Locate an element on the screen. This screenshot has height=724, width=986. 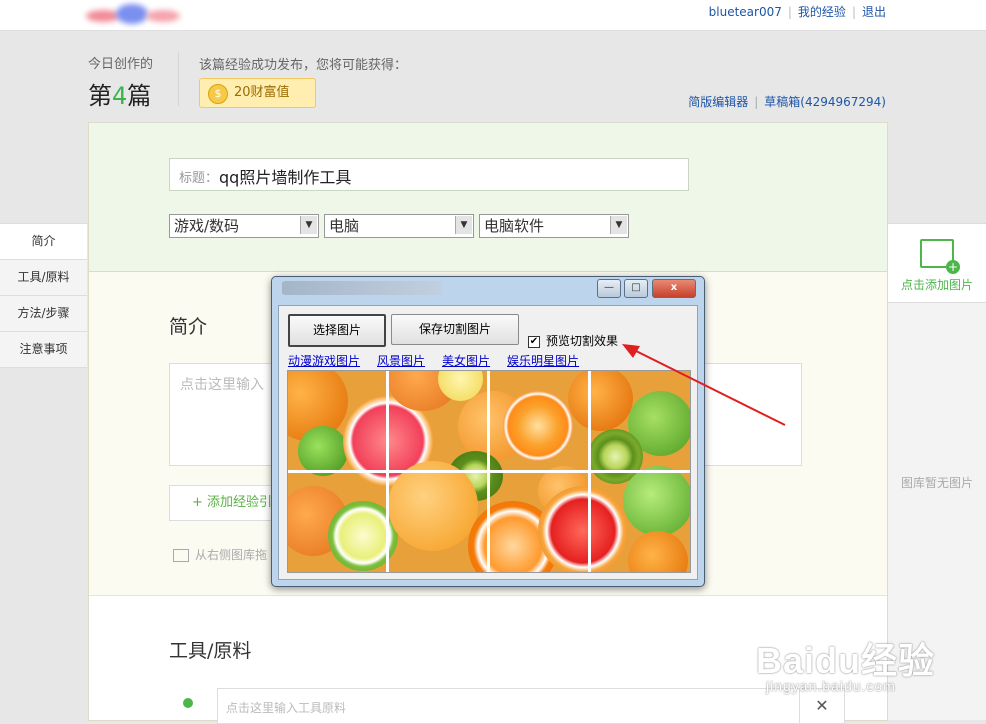
left-nav: 简介 工具/原料 方法/步骤 注意事项 is located at coordinates (43, 295).